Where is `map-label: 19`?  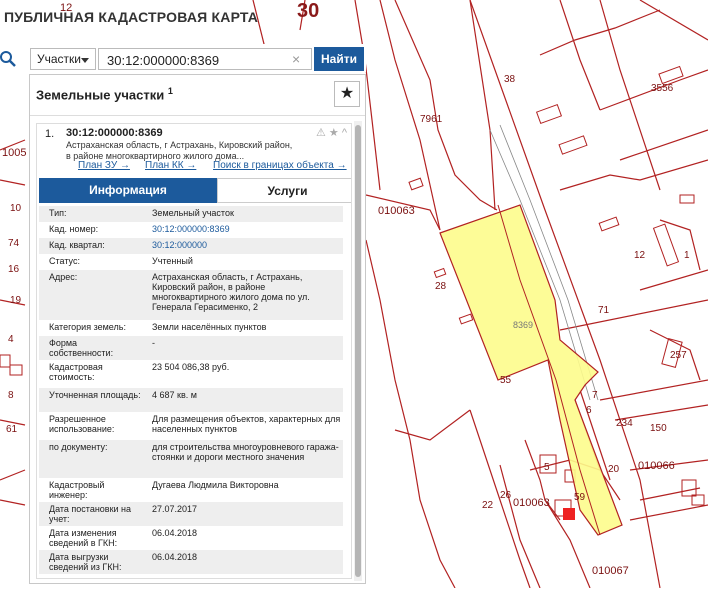
map-label: 19 is located at coordinates (16, 300).